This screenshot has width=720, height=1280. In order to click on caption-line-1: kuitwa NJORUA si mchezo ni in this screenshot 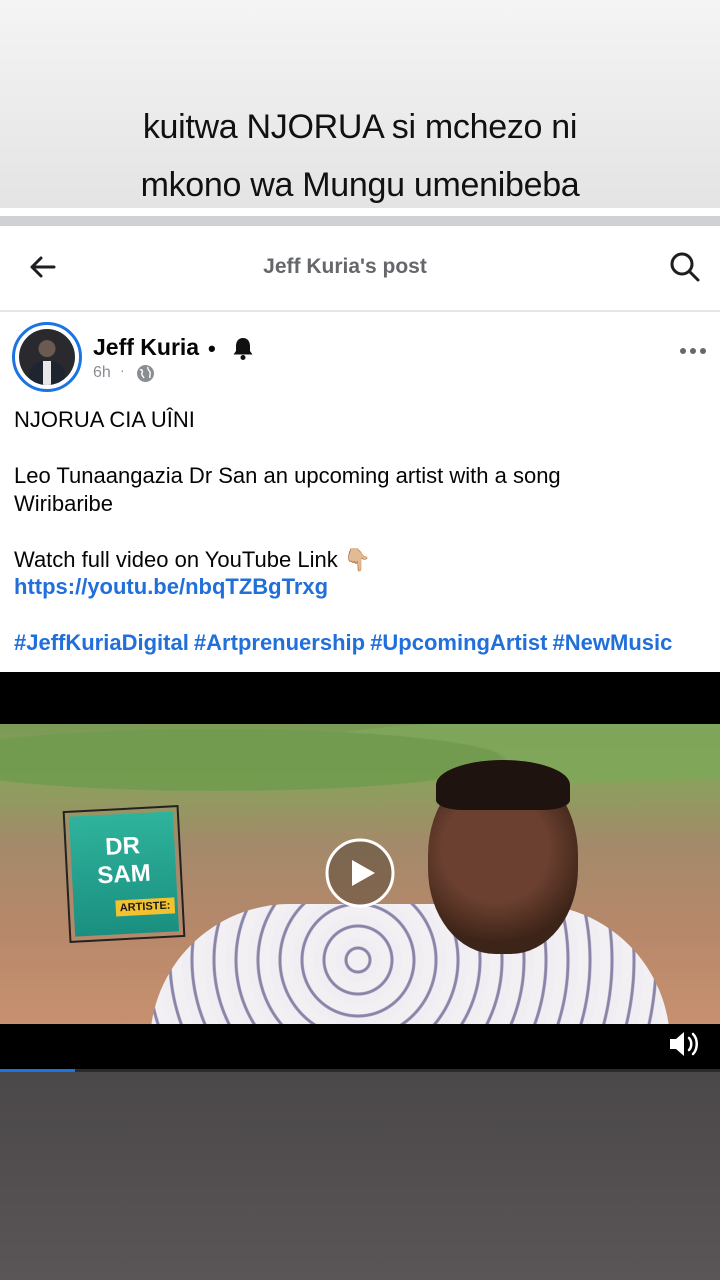, I will do `click(360, 127)`.